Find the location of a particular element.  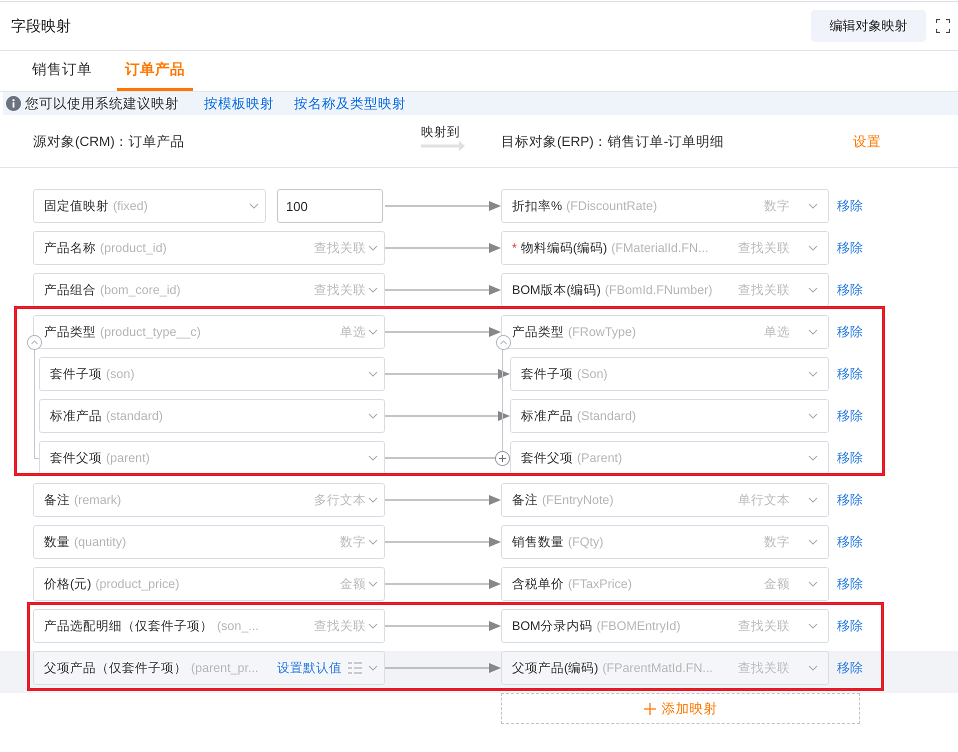

field-code: (standard) is located at coordinates (134, 416).